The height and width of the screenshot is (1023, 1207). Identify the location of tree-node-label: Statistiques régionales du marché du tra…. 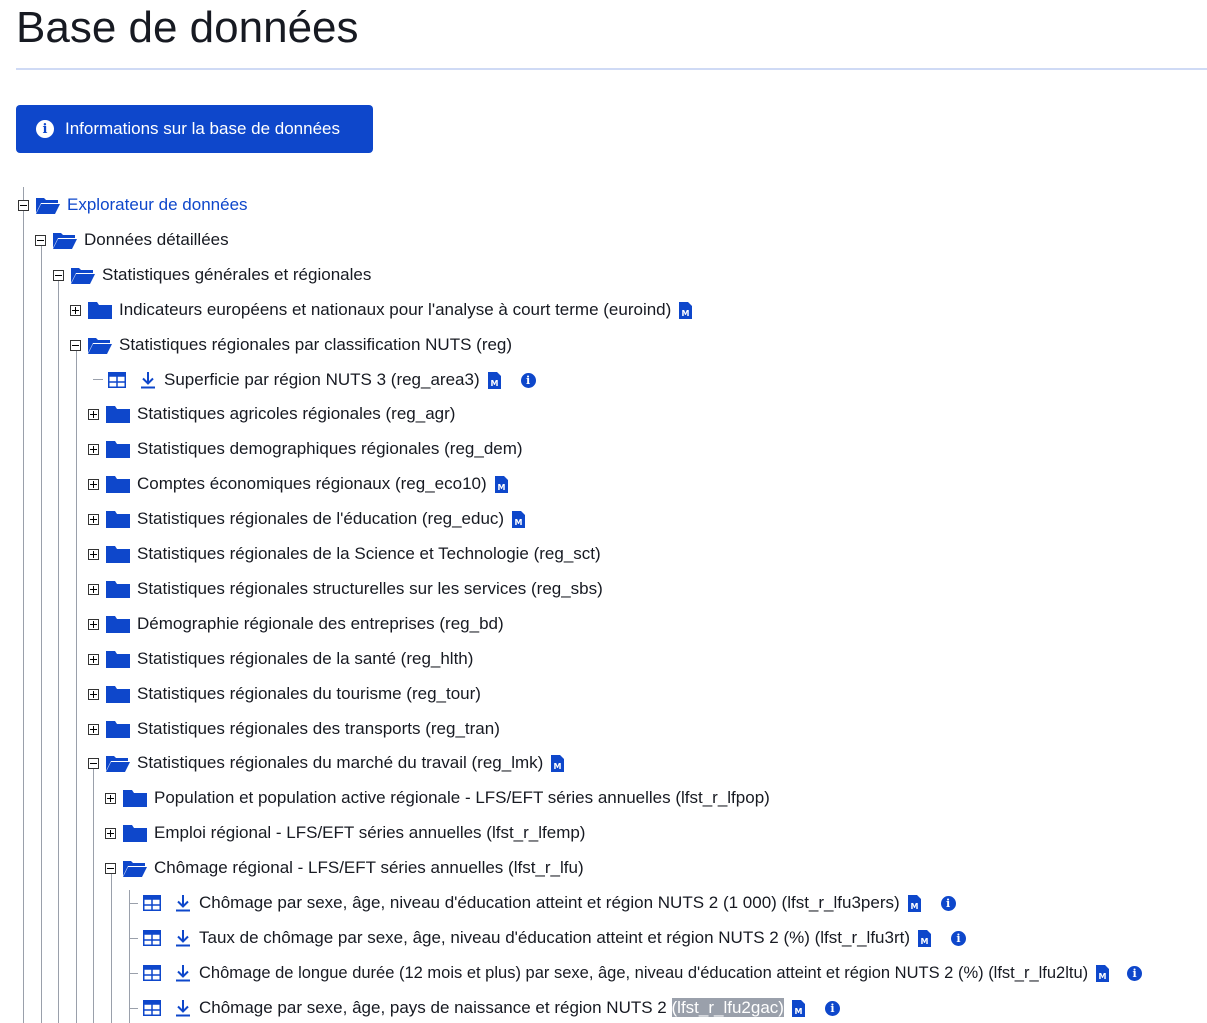
(340, 763).